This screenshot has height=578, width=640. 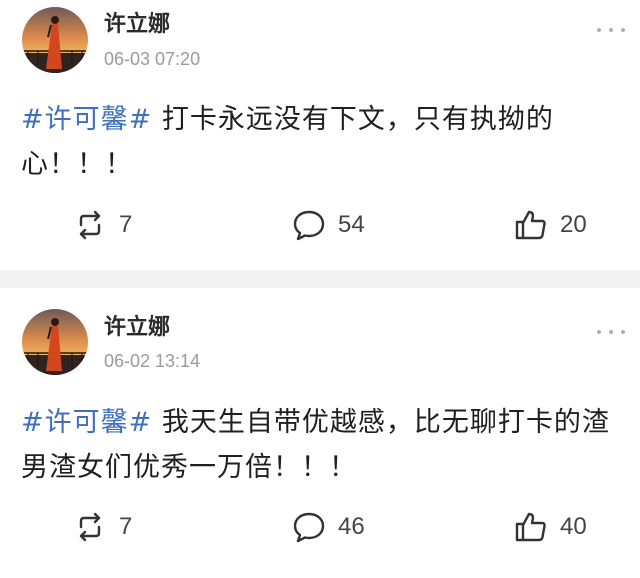 I want to click on post-timestamp: 06-02 13:14, so click(x=152, y=361).